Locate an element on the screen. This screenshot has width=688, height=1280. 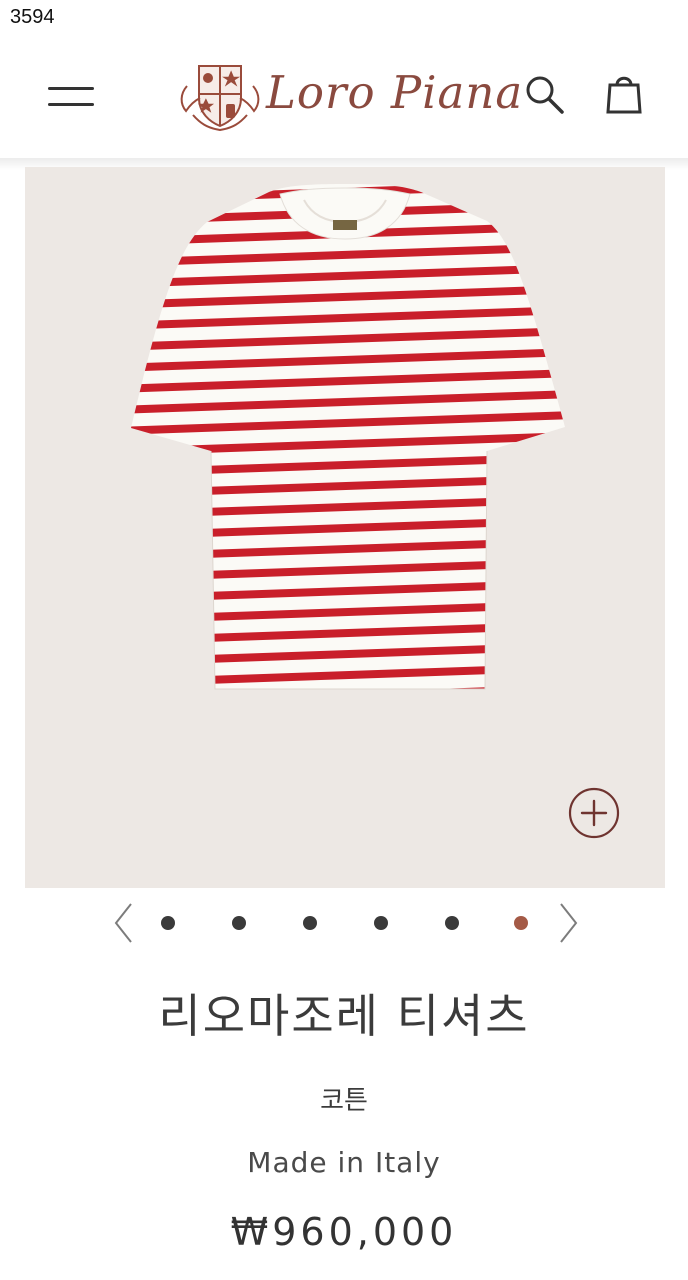
chevron-right-icon is located at coordinates (569, 923).